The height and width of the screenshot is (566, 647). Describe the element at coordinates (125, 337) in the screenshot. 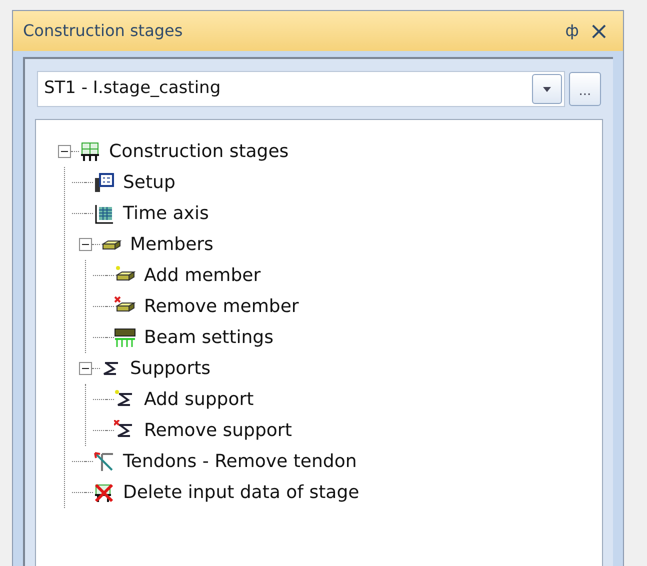

I see `beam-settings-icon` at that location.